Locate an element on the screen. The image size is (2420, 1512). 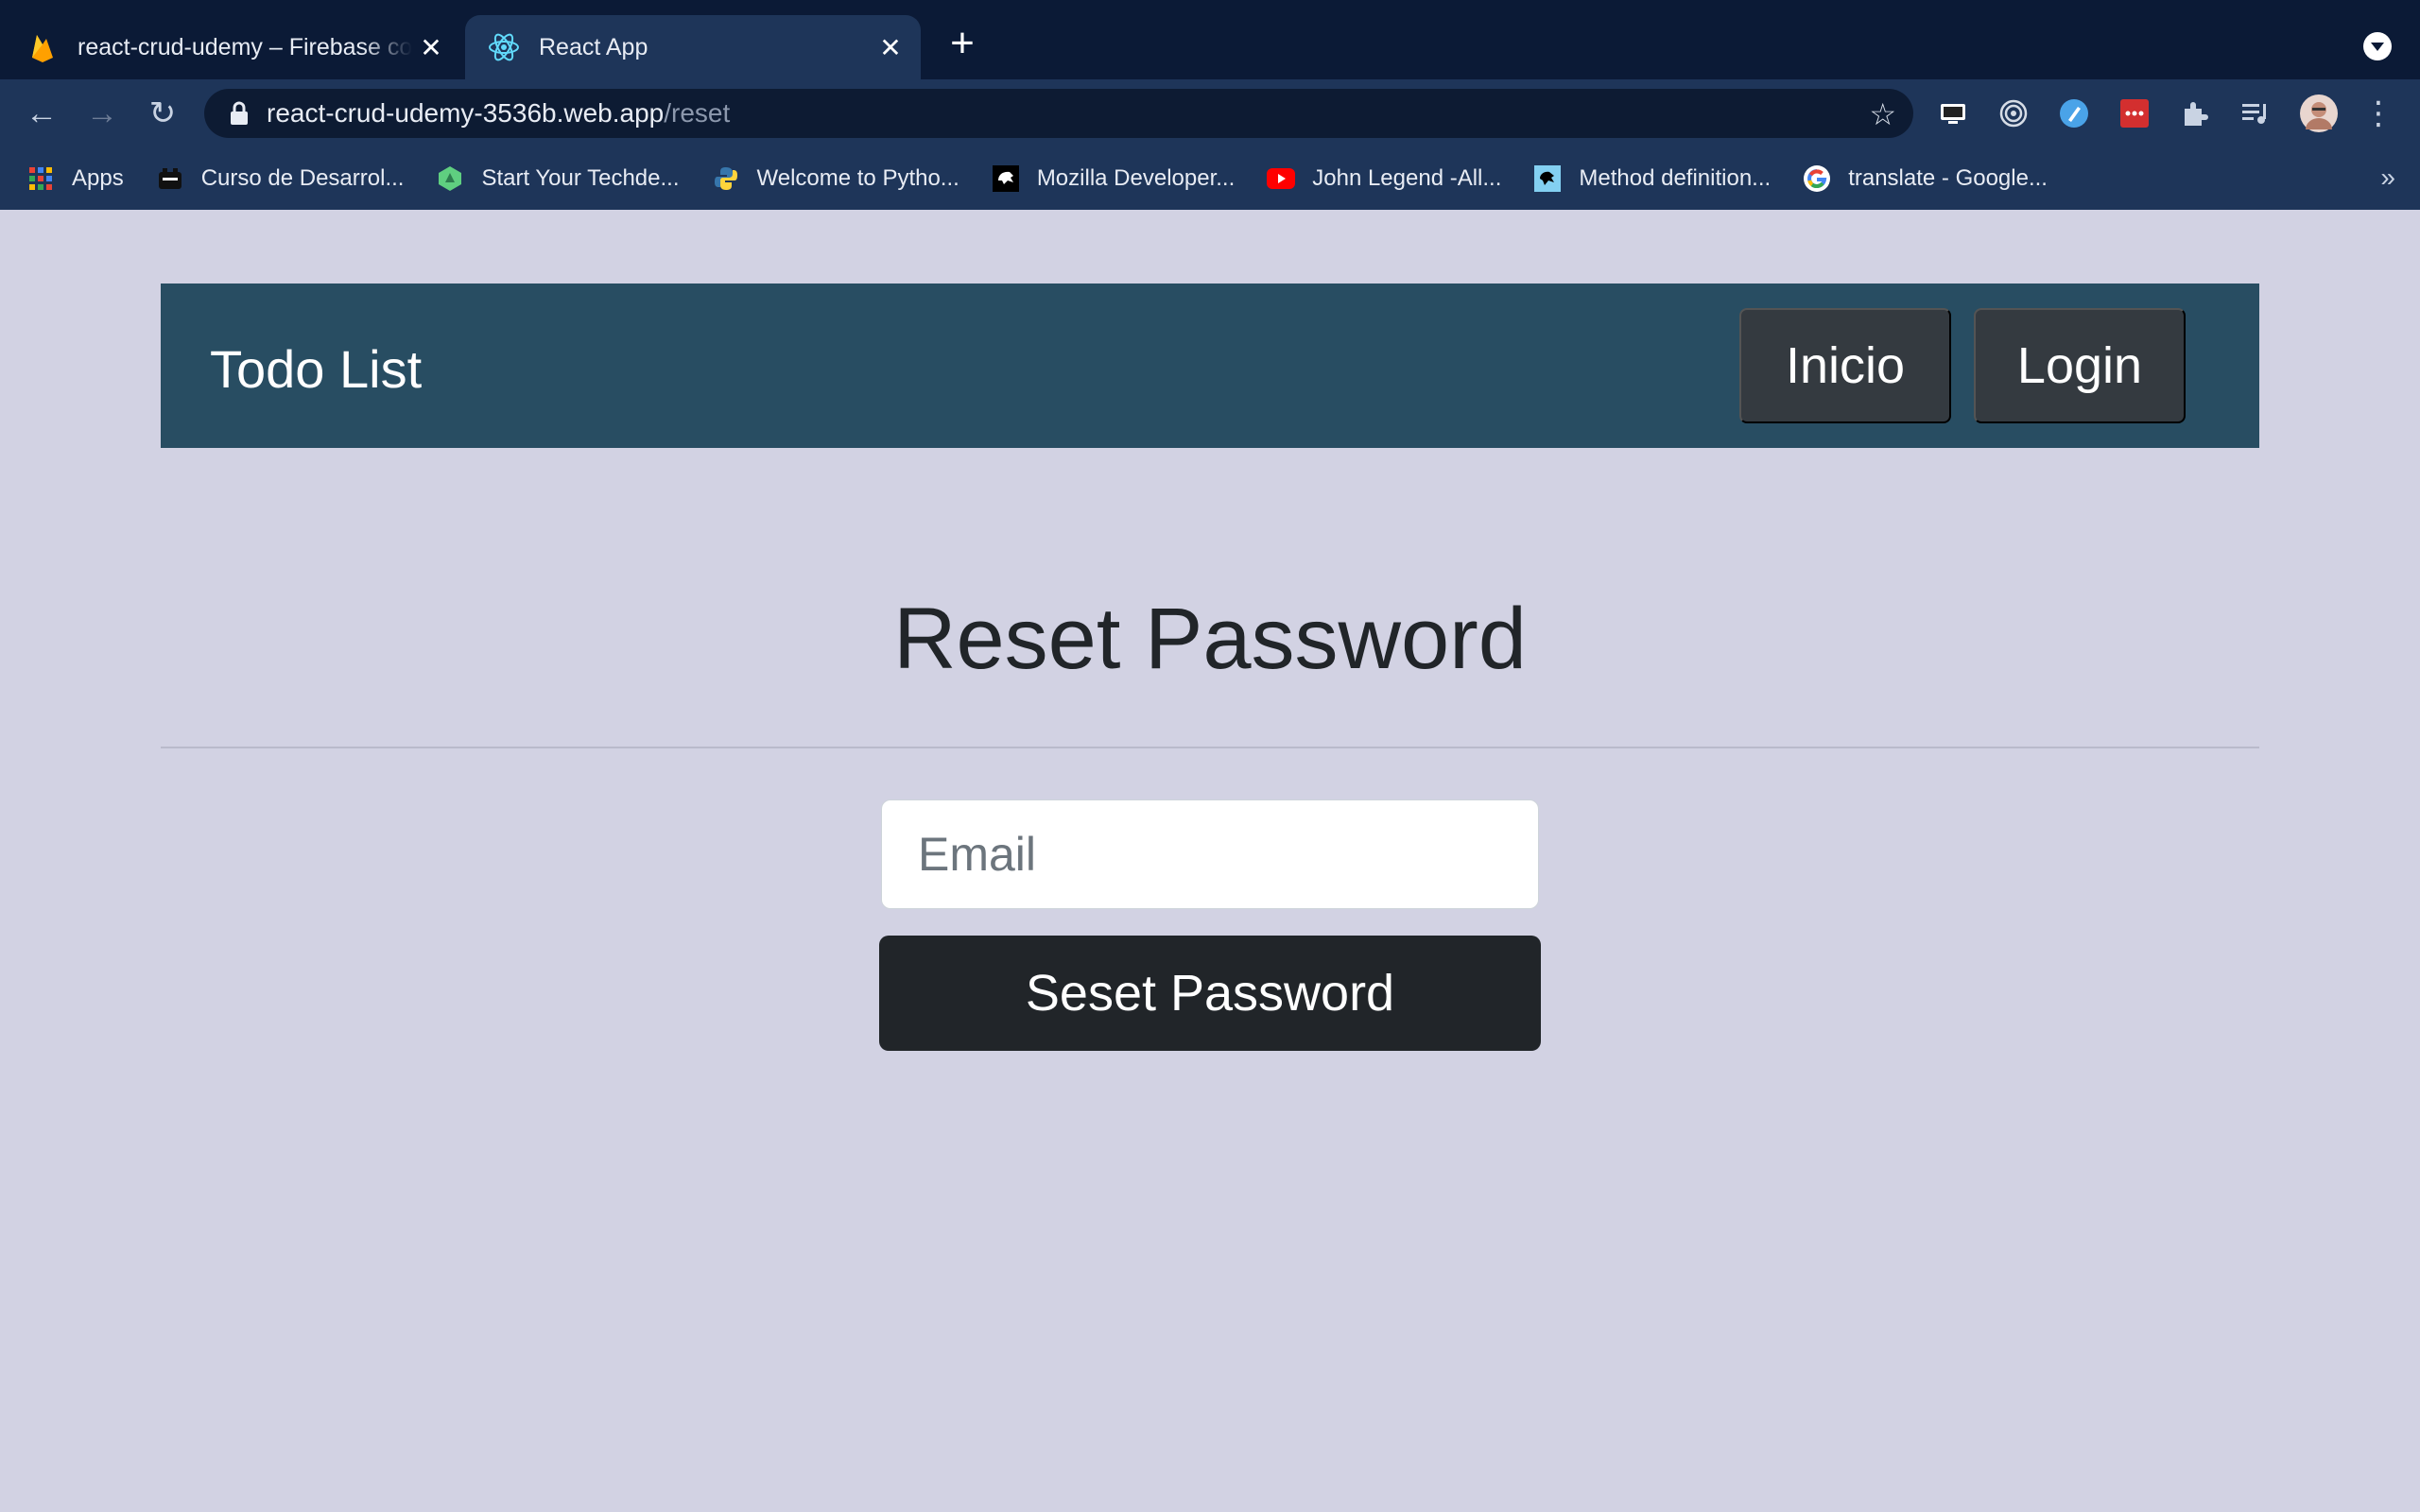
mdn-icon is located at coordinates (1006, 178).